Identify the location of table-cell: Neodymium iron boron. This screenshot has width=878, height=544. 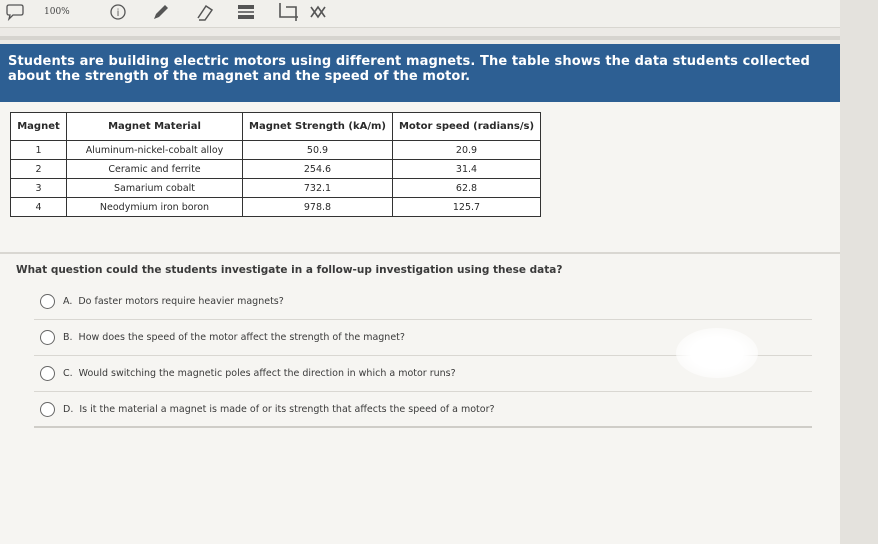
(154, 207).